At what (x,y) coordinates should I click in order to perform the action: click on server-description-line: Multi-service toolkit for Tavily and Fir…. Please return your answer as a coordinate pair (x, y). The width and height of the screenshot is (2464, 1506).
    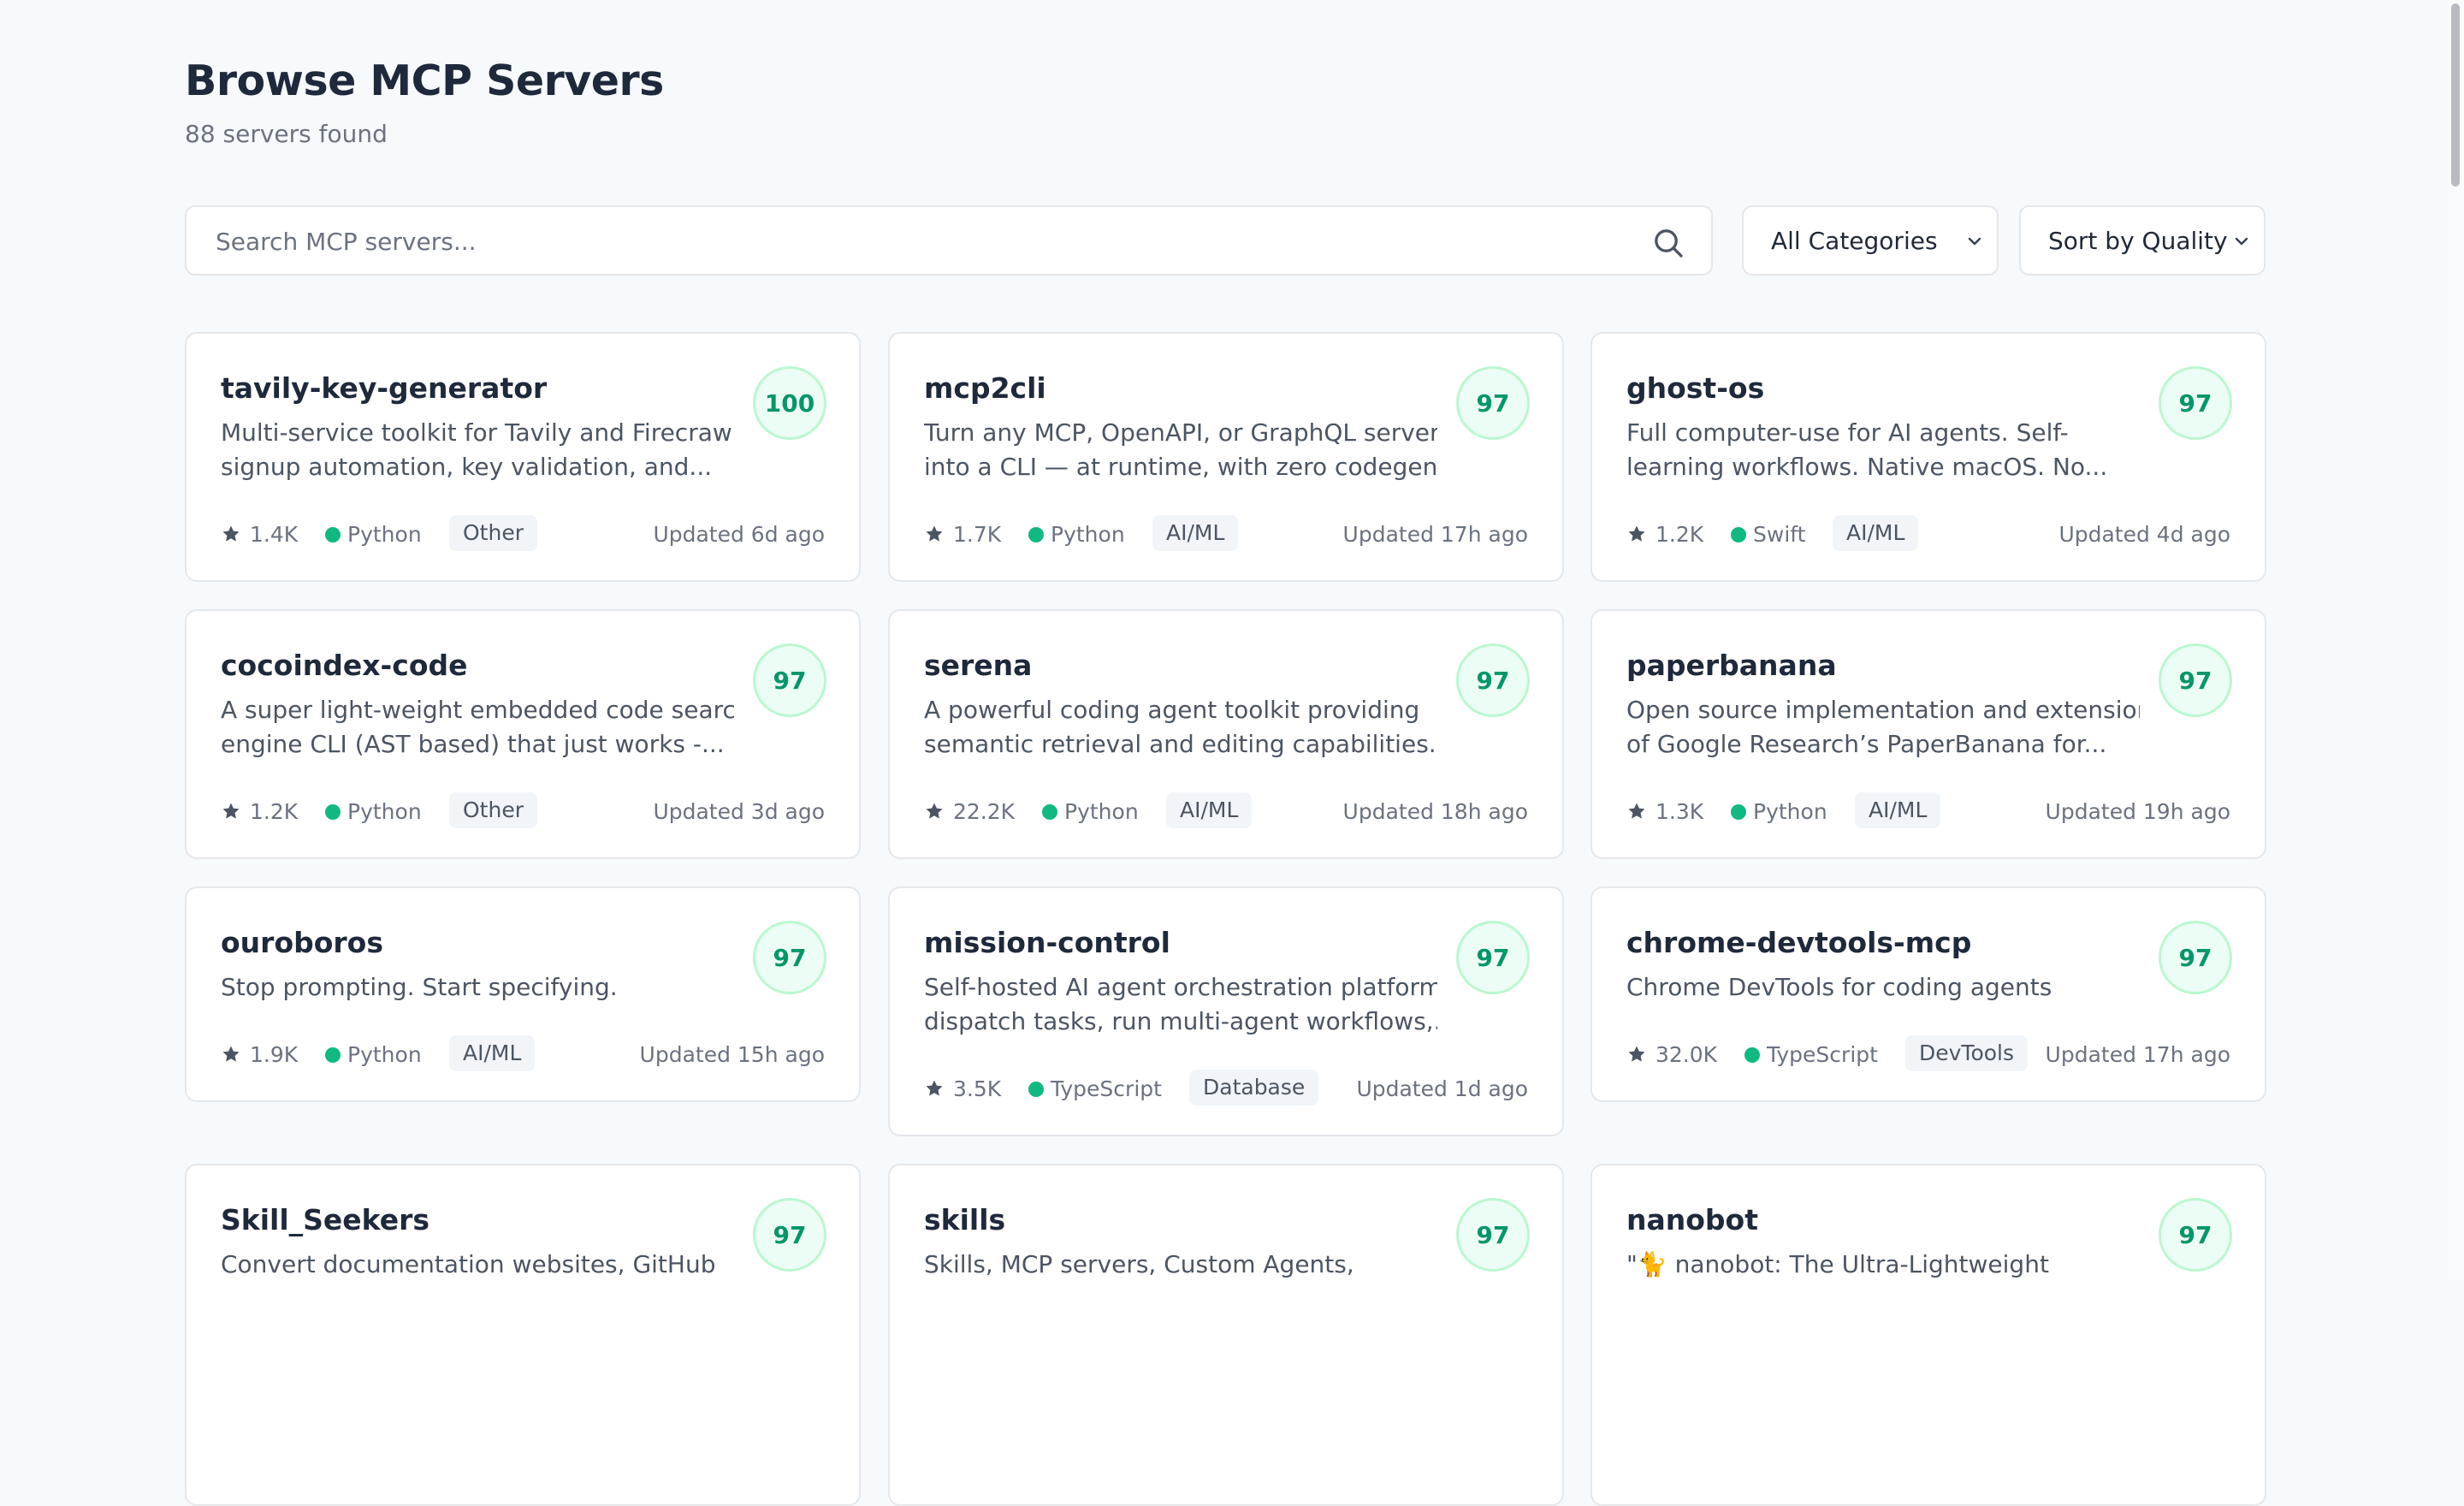
    Looking at the image, I should click on (477, 433).